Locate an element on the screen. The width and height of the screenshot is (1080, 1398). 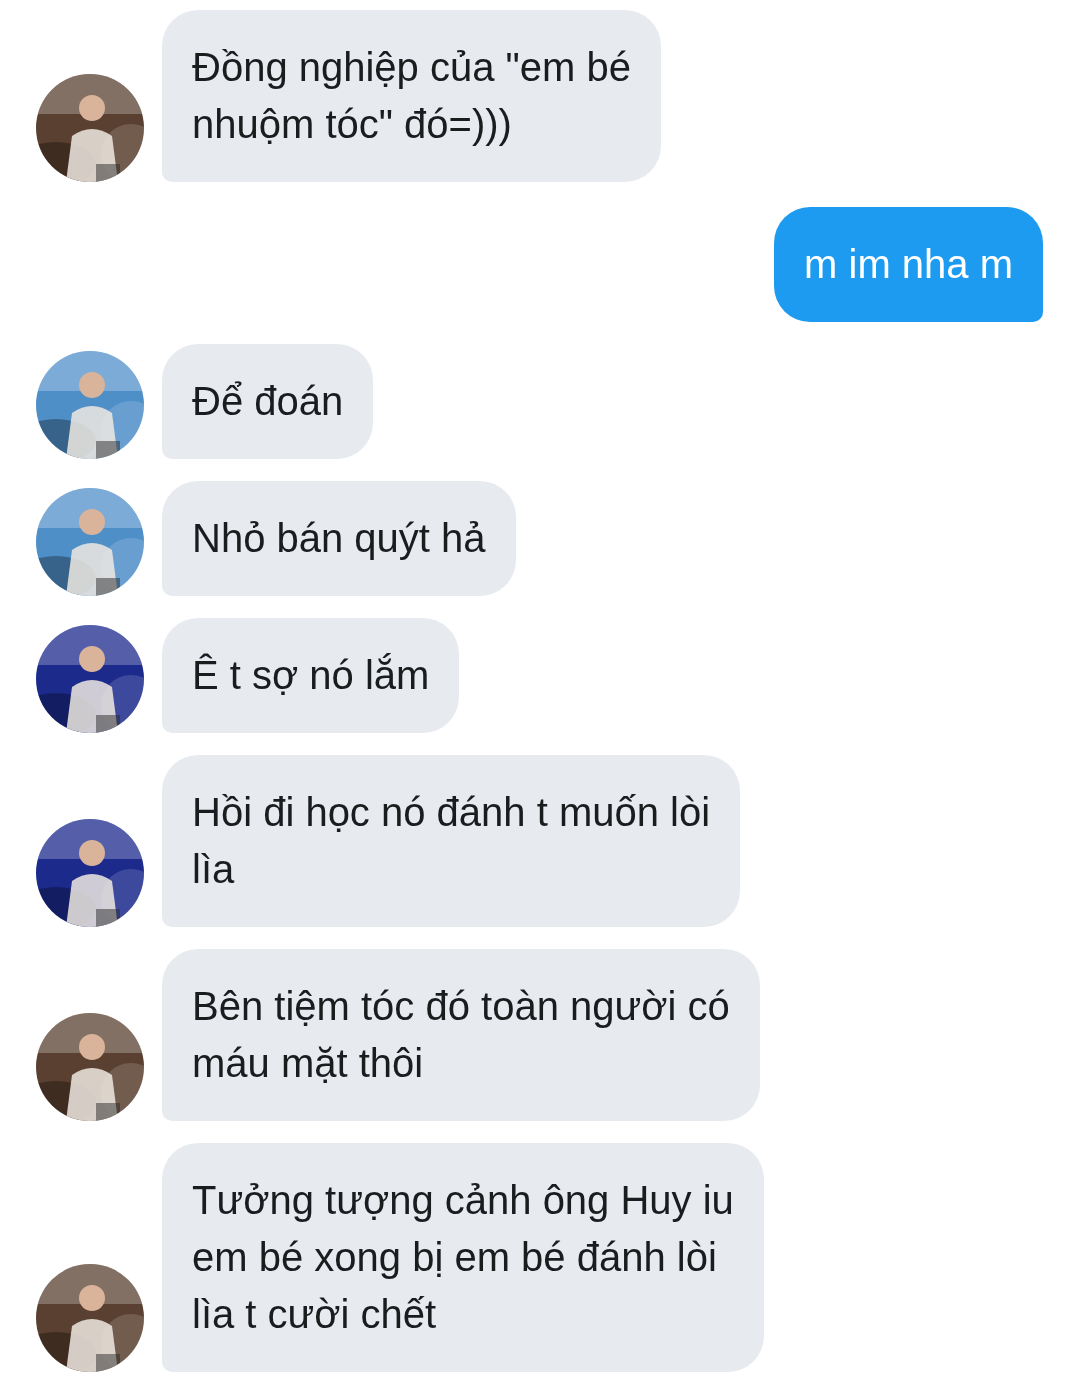
message-text: Đồng nghiệp của "em bé nhuộm tóc" đó=))) is located at coordinates (411, 96).